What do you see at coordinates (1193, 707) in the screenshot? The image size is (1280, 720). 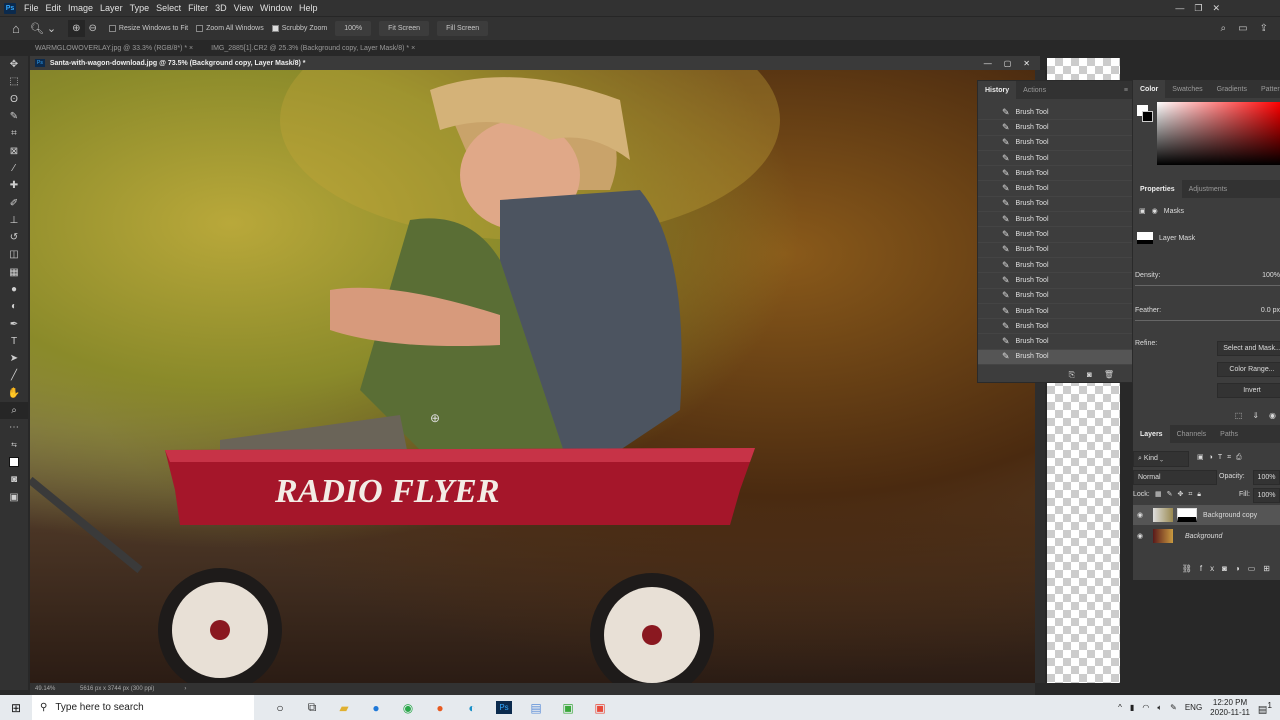 I see `language-indicator: ENG` at bounding box center [1193, 707].